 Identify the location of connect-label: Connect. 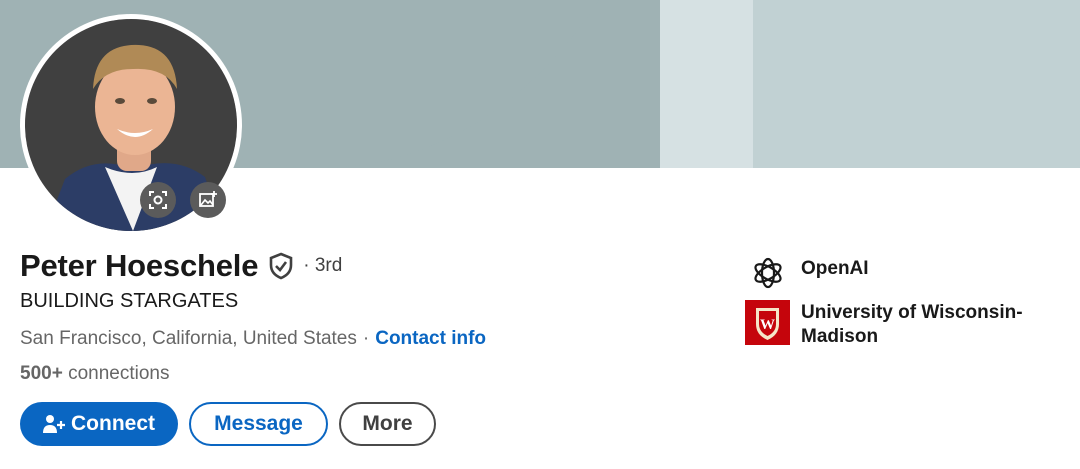
(113, 423).